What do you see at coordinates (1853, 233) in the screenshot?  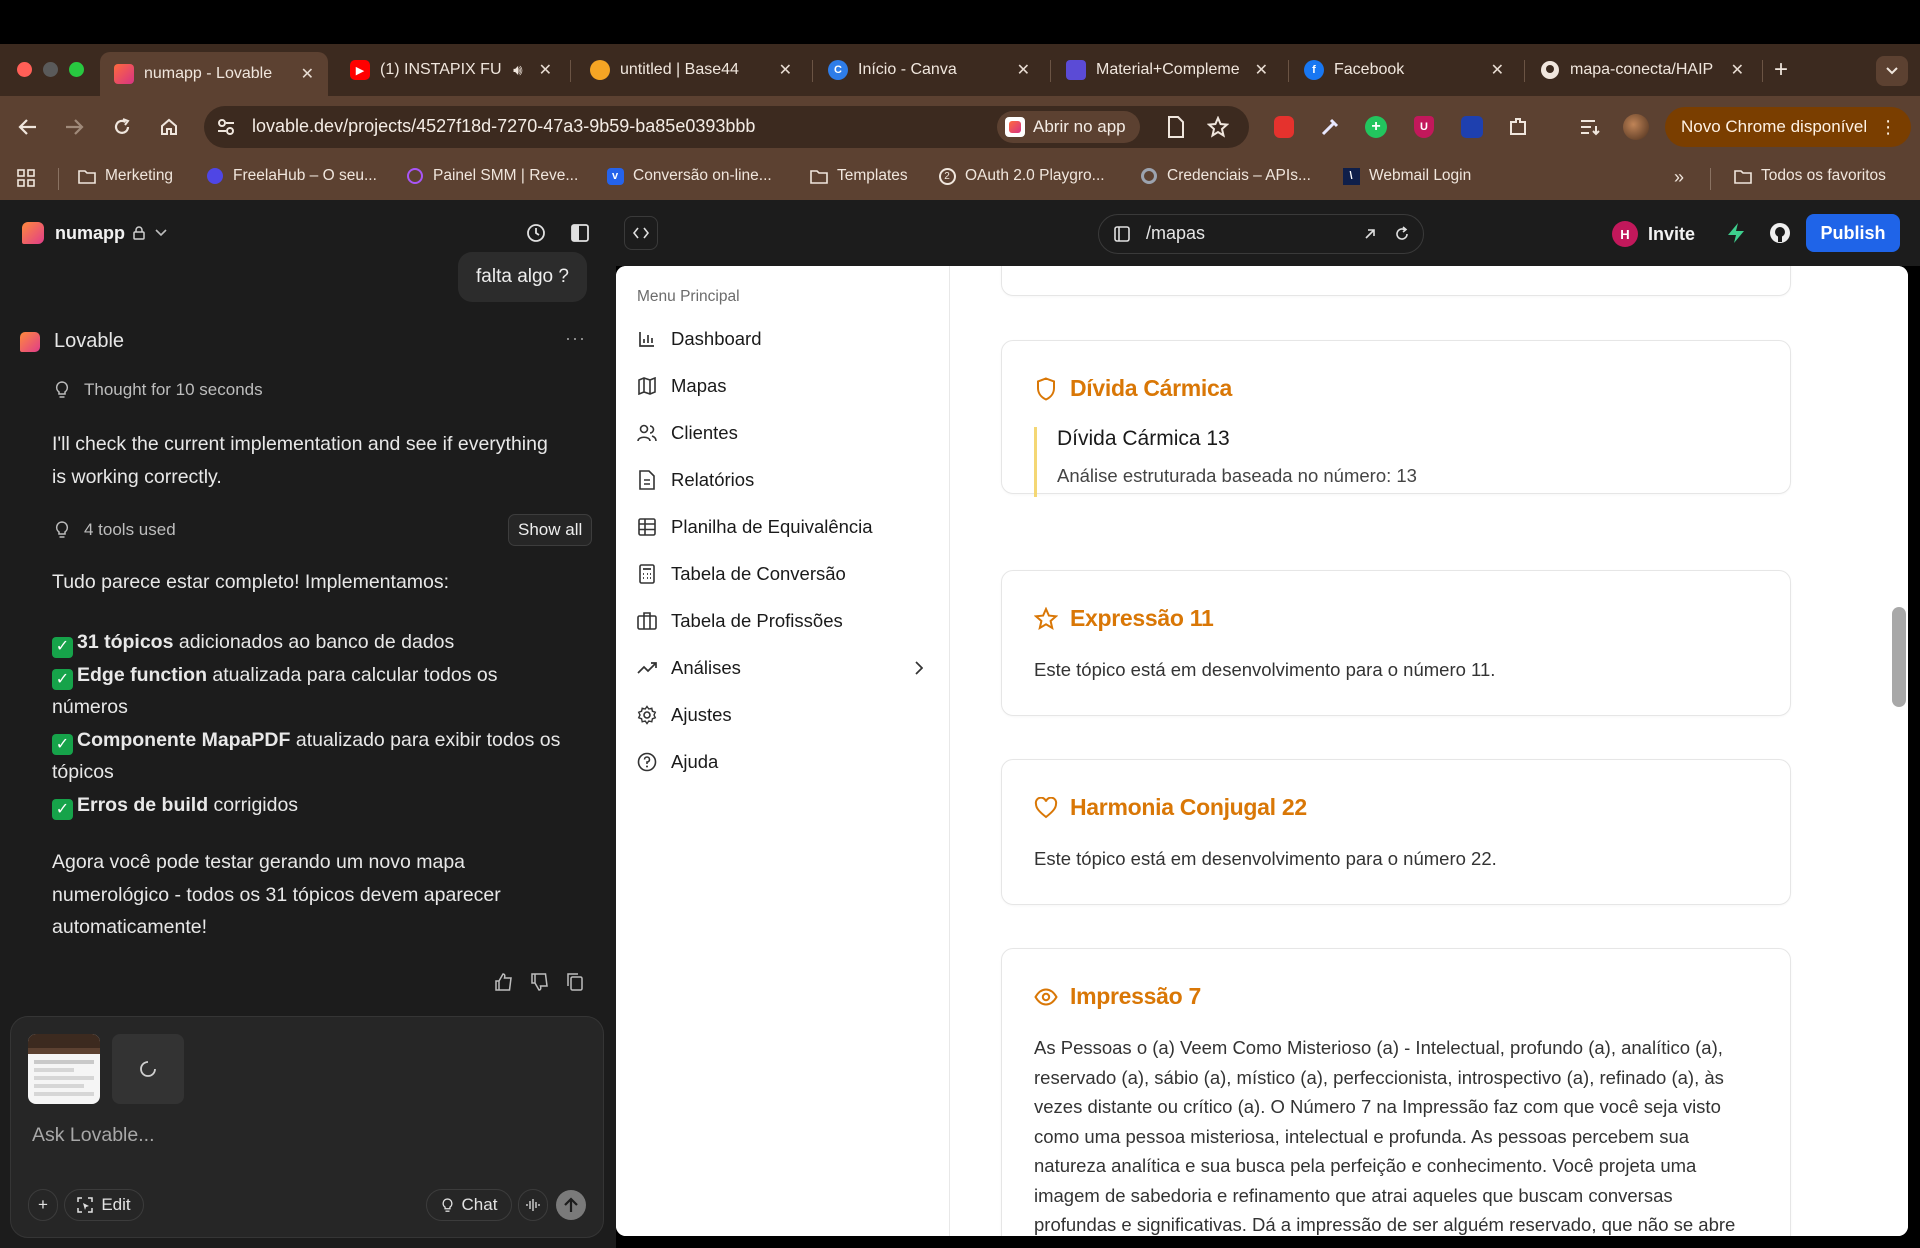 I see `publish-button: Publish` at bounding box center [1853, 233].